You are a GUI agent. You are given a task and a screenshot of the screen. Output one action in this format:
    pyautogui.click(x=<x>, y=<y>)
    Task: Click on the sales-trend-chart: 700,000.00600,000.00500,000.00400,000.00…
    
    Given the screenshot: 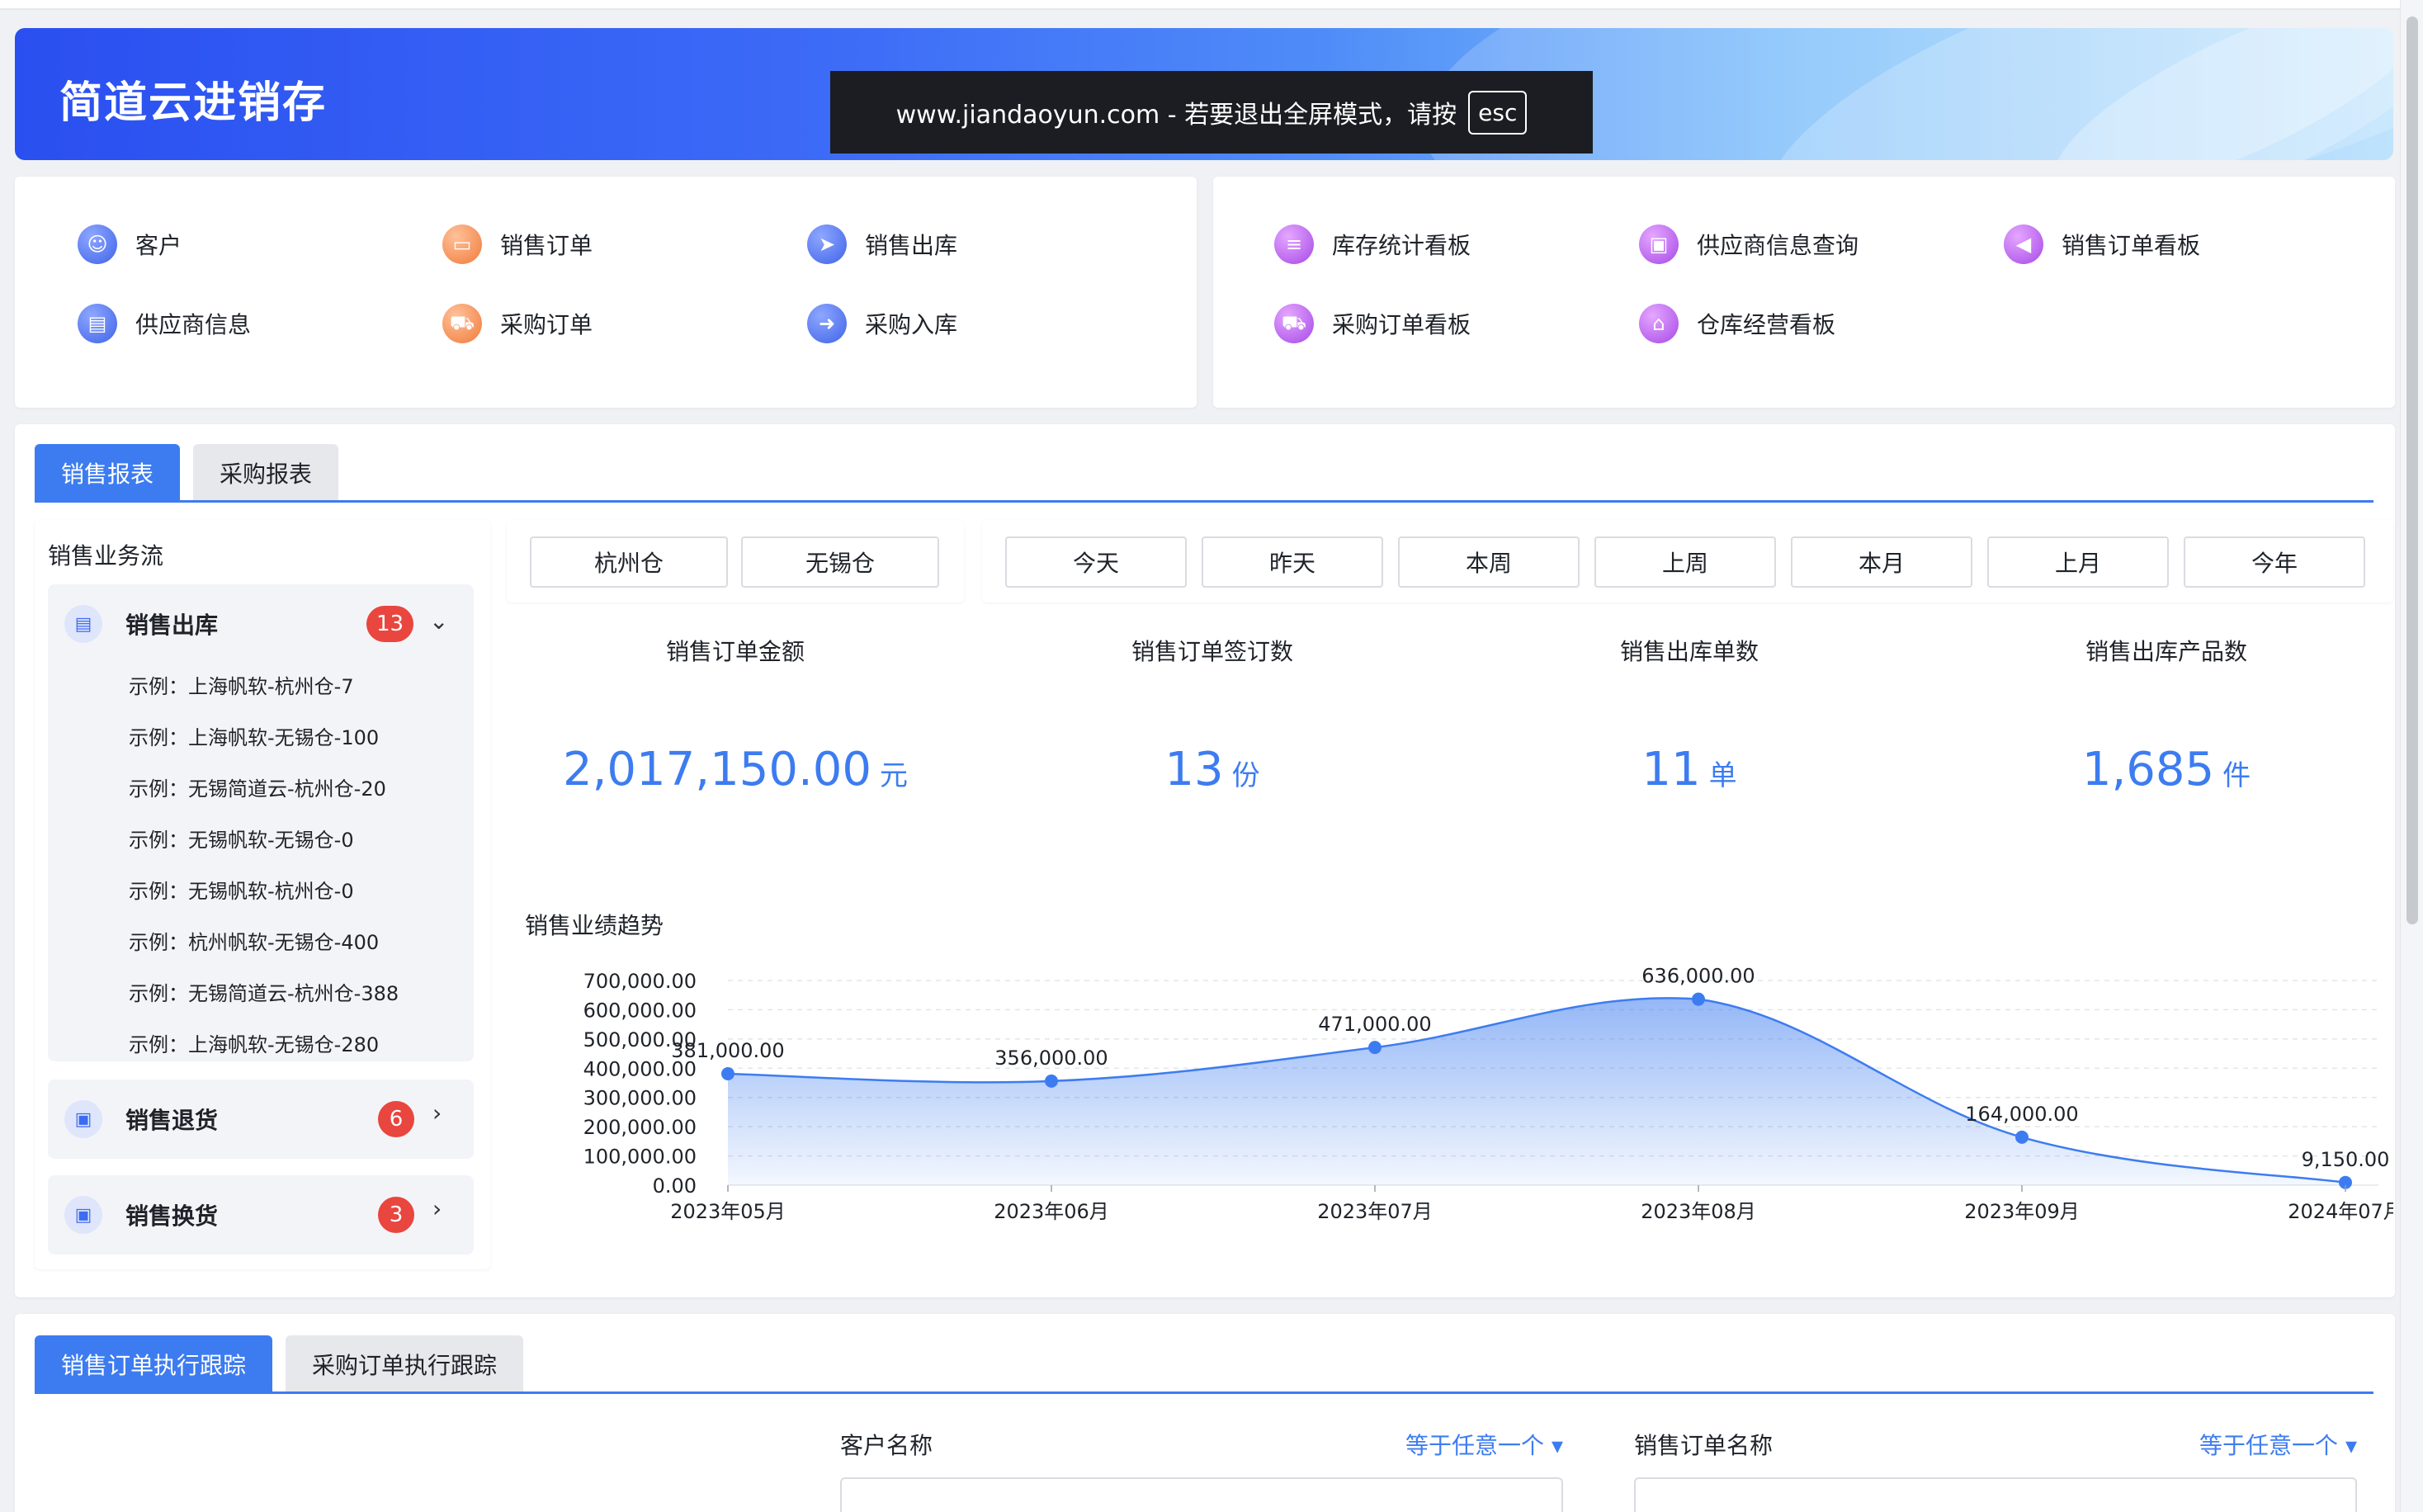 What is the action you would take?
    pyautogui.click(x=1488, y=1094)
    